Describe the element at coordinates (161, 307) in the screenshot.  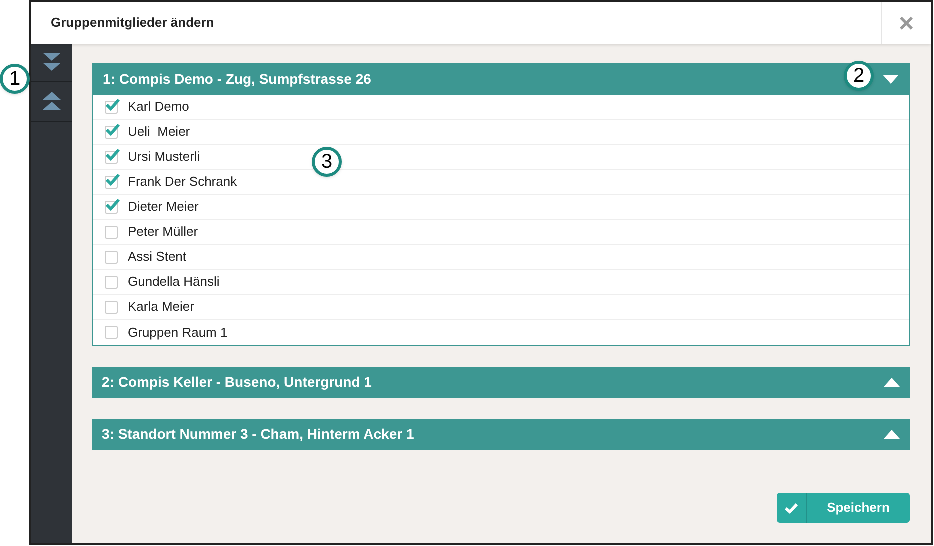
I see `member-label: Karla Meier` at that location.